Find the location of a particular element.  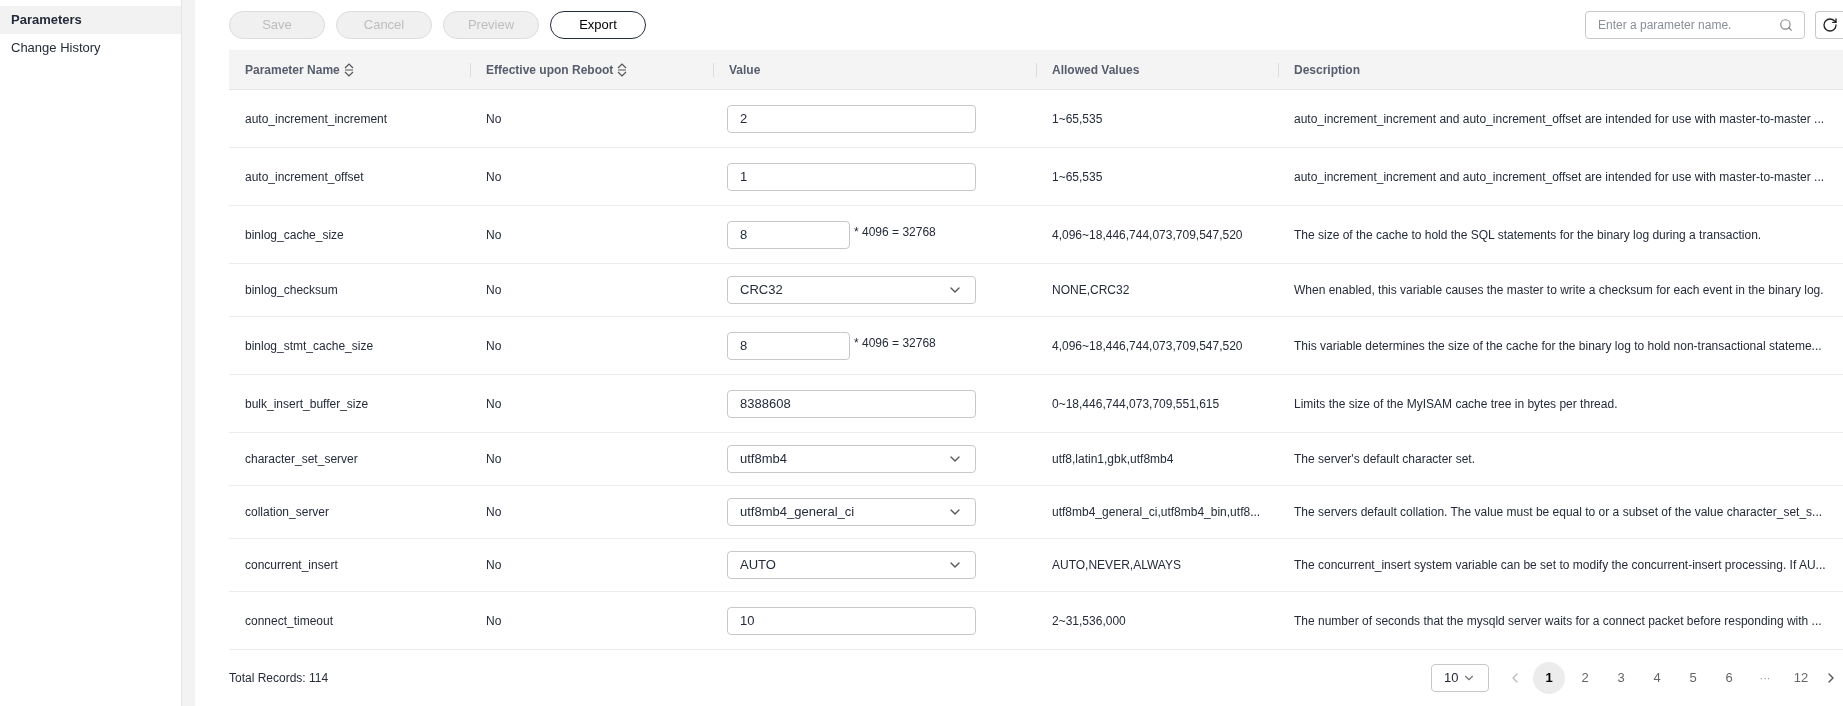

description-cell: The size of the cache to hold the SQL statements for the binary log during a transaction. is located at coordinates (1528, 234).